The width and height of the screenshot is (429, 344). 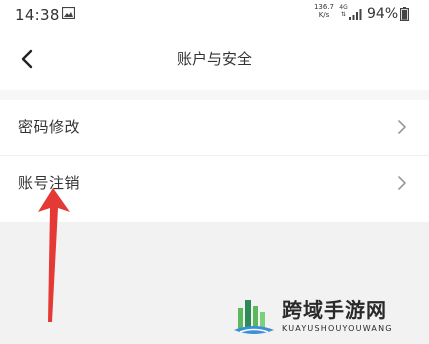 What do you see at coordinates (68, 13) in the screenshot?
I see `image-icon` at bounding box center [68, 13].